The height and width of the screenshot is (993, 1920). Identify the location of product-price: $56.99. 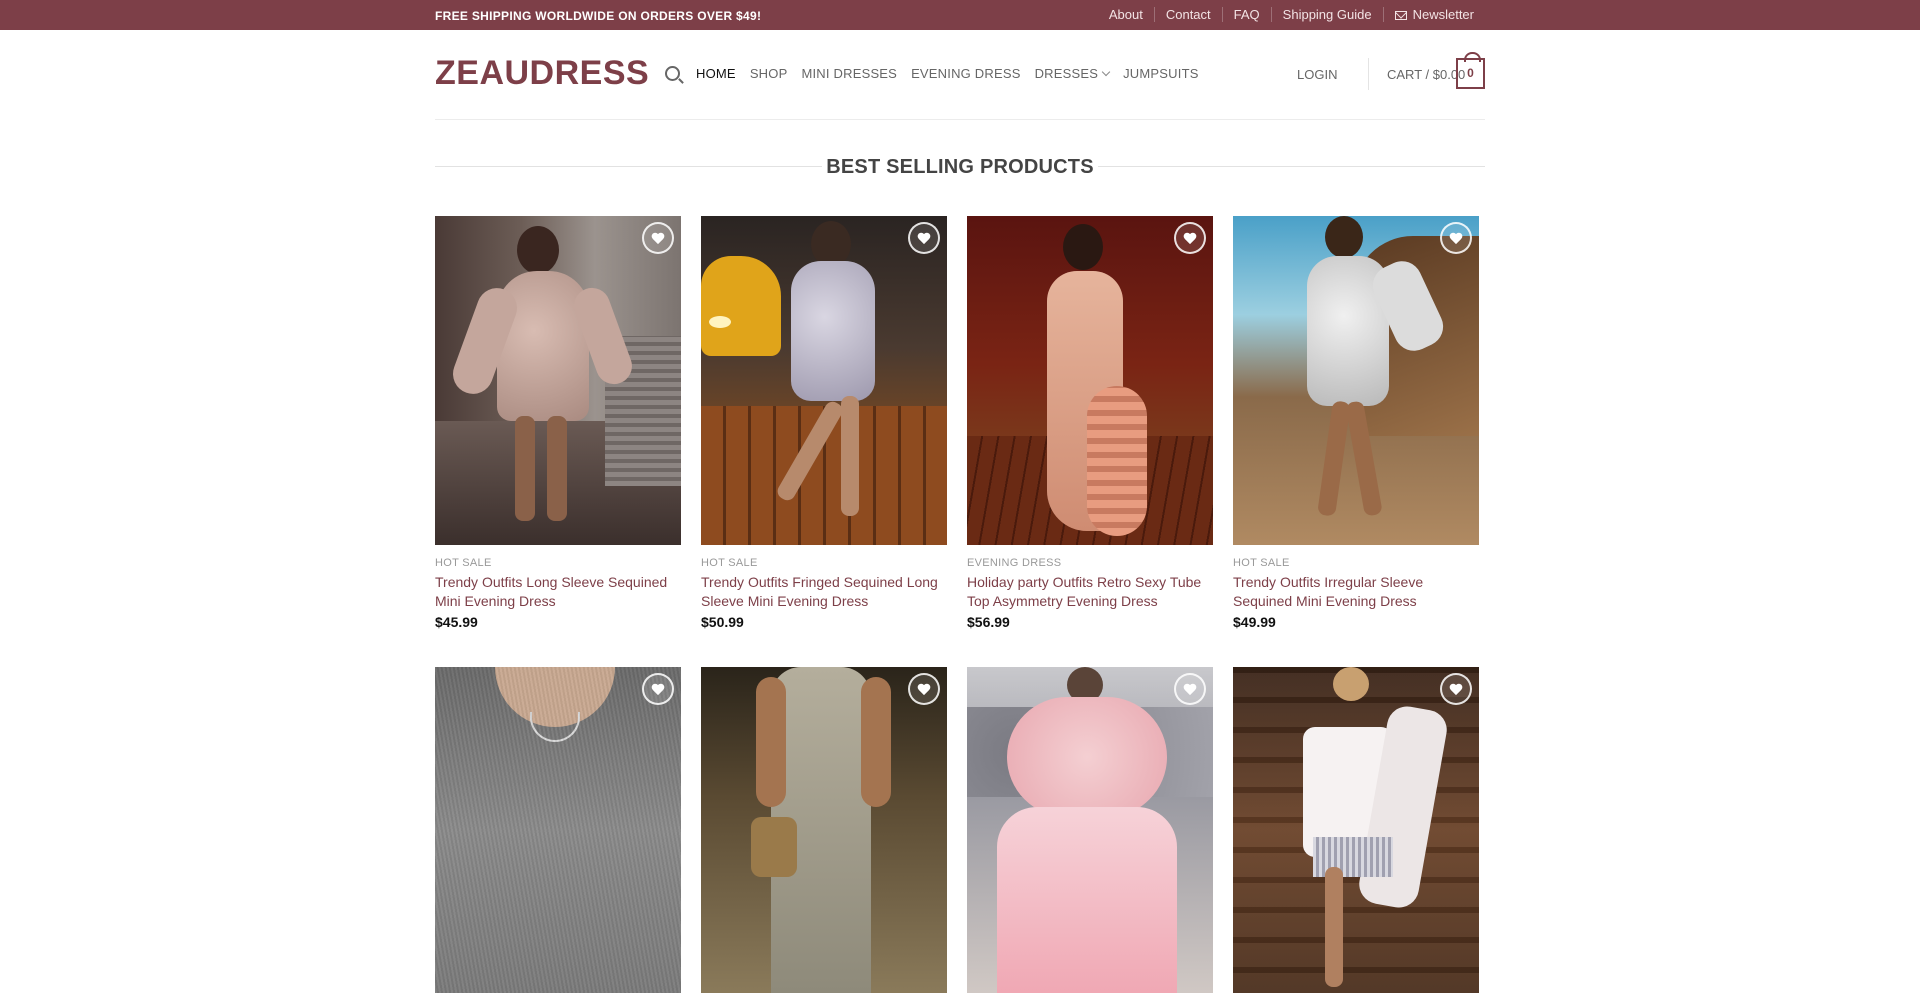
(988, 622).